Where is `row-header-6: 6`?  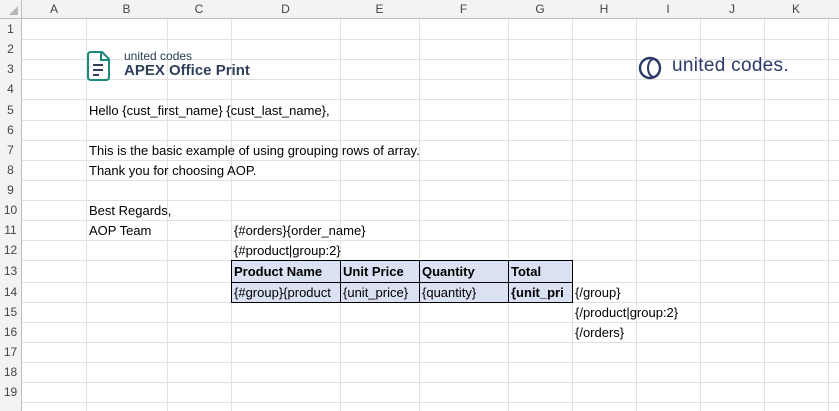 row-header-6: 6 is located at coordinates (11, 130).